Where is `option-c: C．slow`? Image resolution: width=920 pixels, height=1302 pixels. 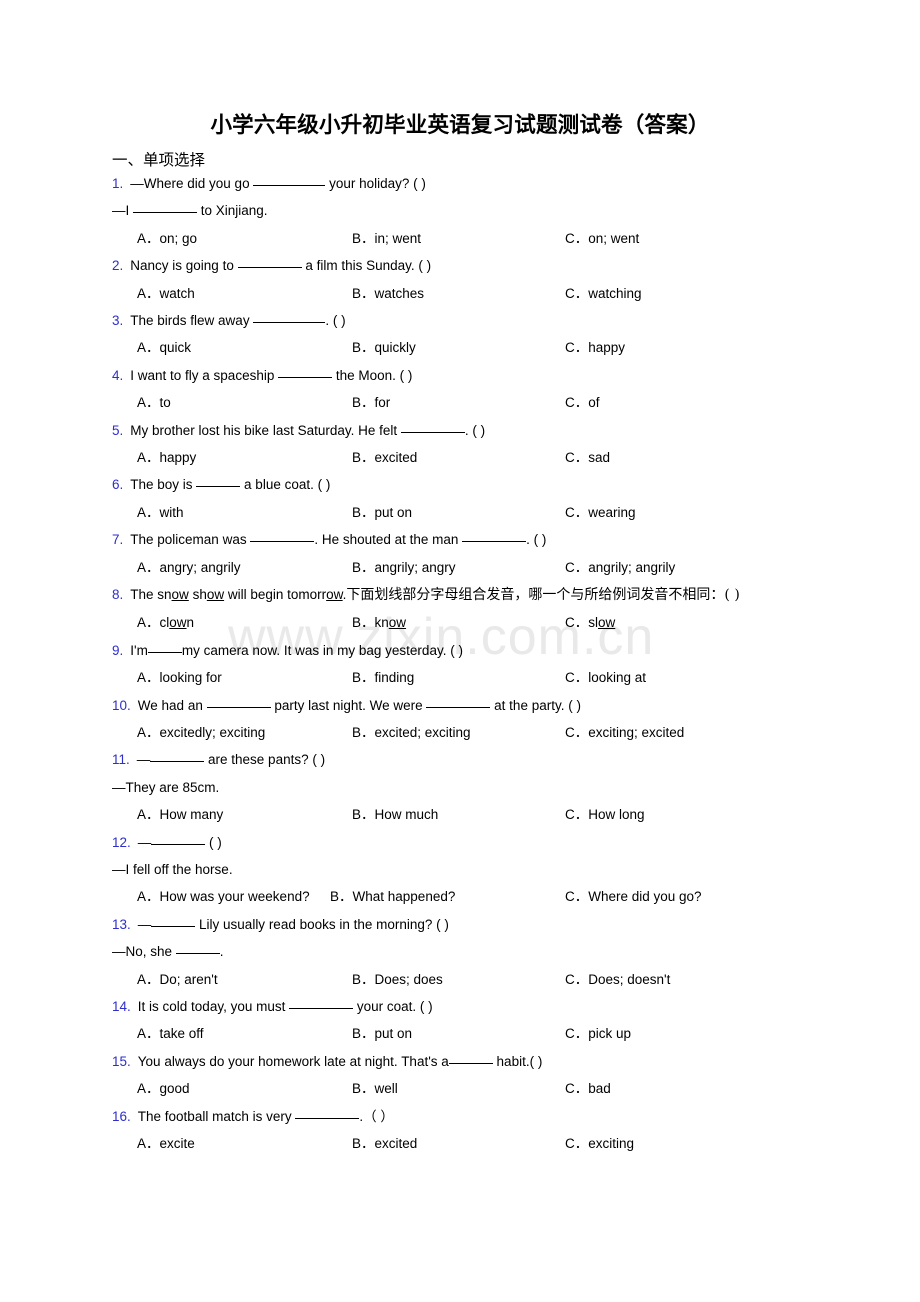 option-c: C．slow is located at coordinates (590, 622).